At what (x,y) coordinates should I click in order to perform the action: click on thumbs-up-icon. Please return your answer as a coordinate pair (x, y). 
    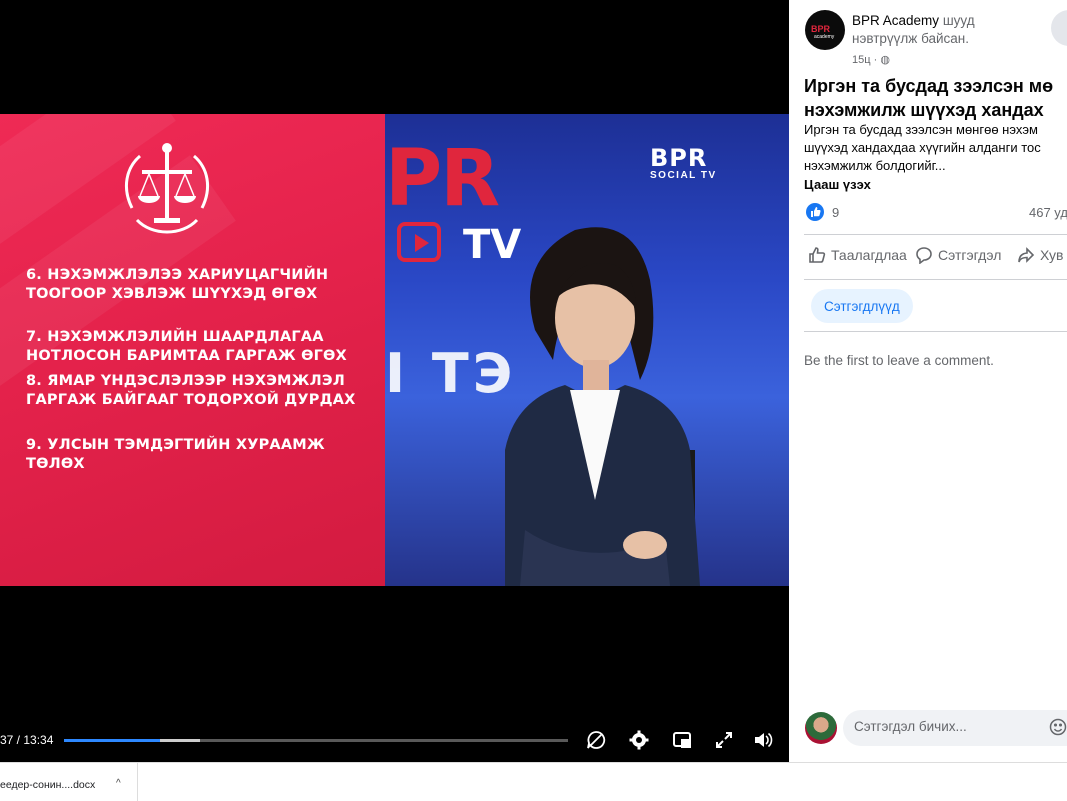
    Looking at the image, I should click on (817, 255).